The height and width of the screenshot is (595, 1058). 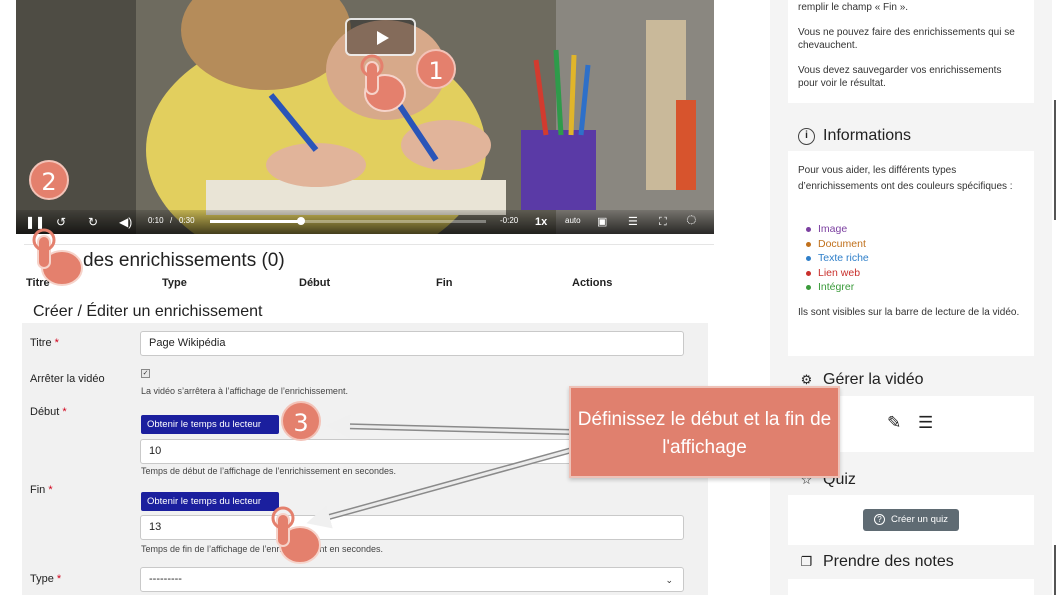 What do you see at coordinates (833, 229) in the screenshot?
I see `enrichment-type-label: Image` at bounding box center [833, 229].